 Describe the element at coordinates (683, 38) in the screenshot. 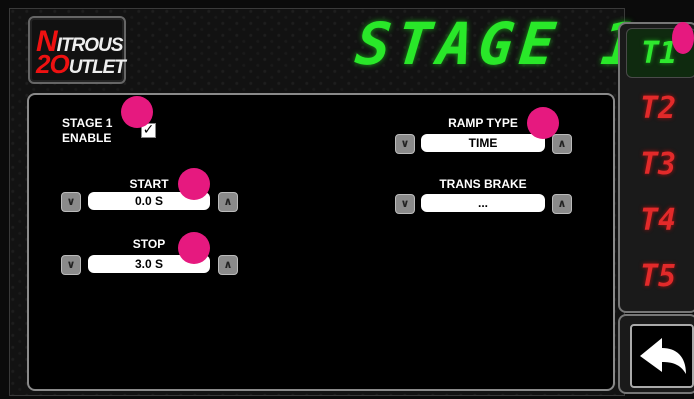

I see `marker-tab-t1` at that location.